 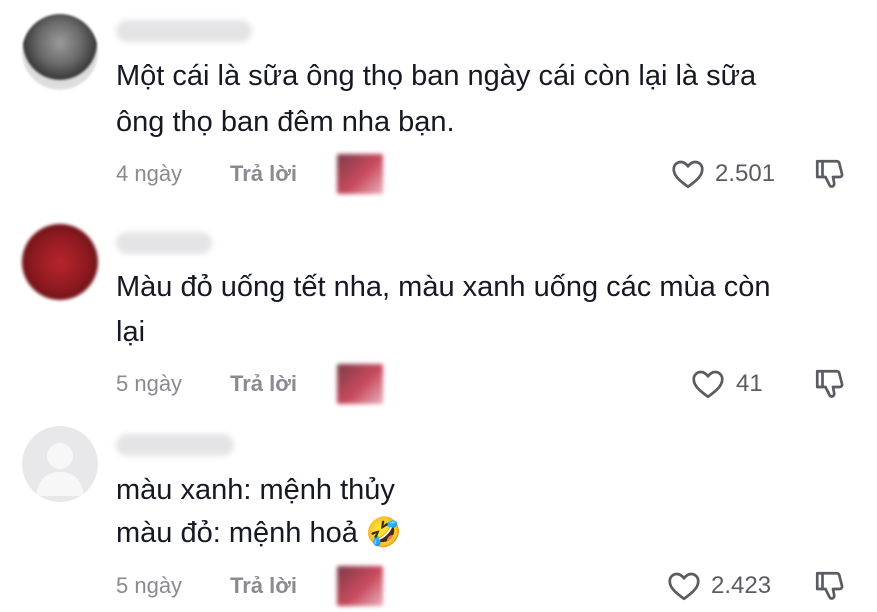 What do you see at coordinates (149, 173) in the screenshot?
I see `comment-time: 4 ngày` at bounding box center [149, 173].